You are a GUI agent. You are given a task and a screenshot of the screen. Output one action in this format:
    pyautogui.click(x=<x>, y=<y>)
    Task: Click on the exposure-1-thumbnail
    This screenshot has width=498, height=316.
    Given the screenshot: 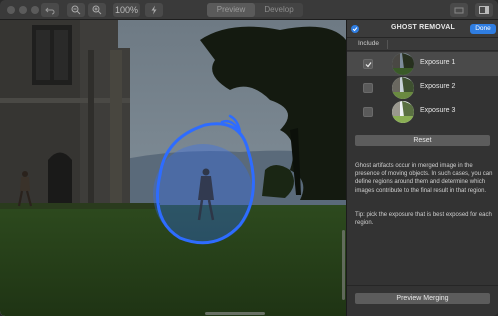 What is the action you would take?
    pyautogui.click(x=403, y=64)
    